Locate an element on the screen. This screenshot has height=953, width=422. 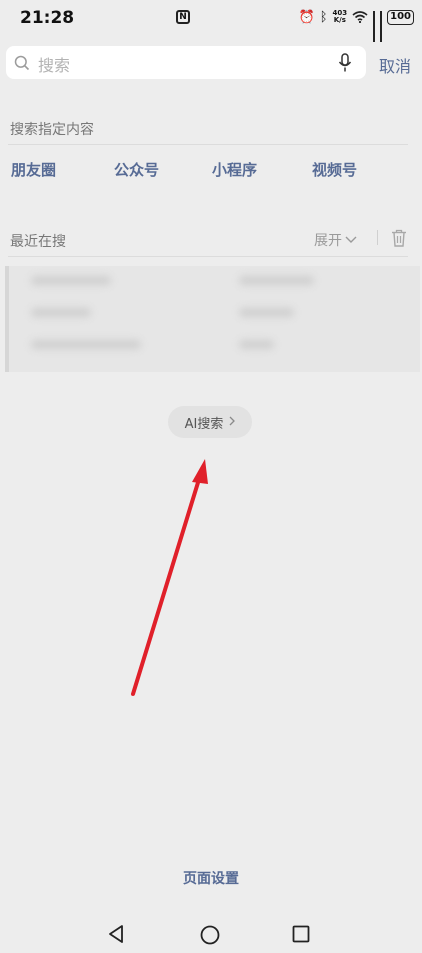
nav-recent-icon is located at coordinates (301, 936).